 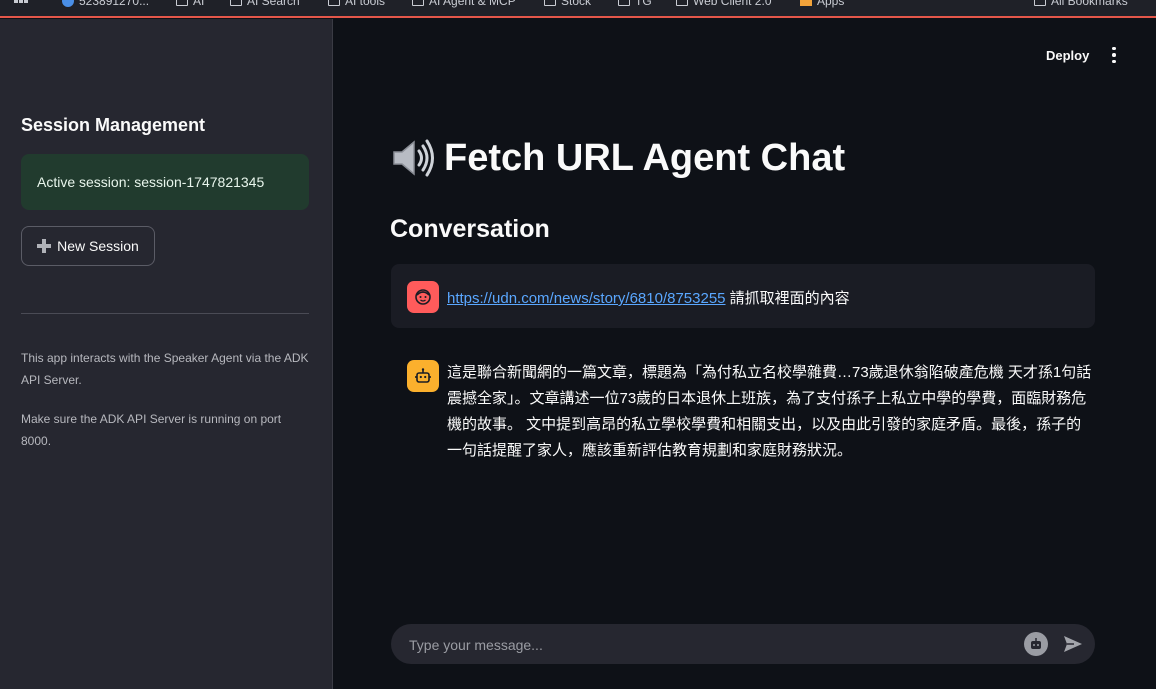 I want to click on bookmark-folder: Web Client 2.0, so click(x=724, y=4).